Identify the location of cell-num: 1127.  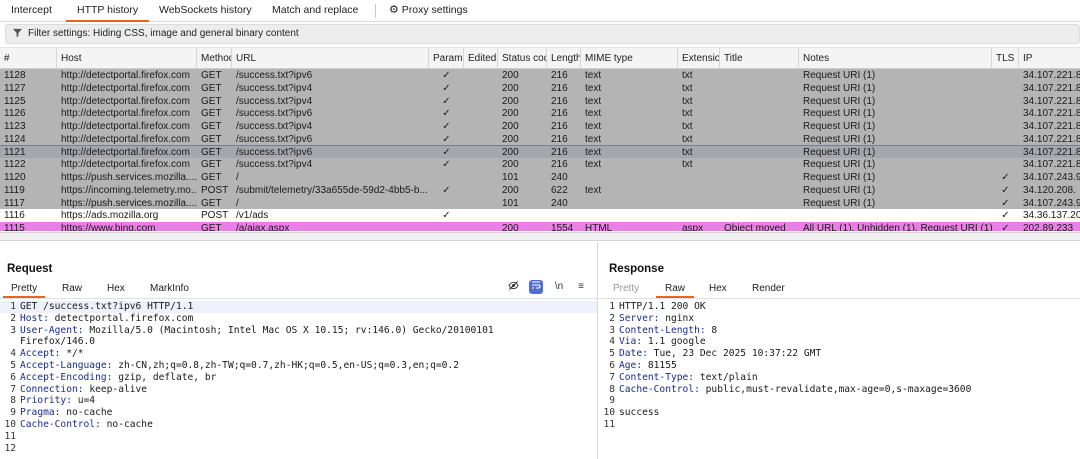
(15, 88).